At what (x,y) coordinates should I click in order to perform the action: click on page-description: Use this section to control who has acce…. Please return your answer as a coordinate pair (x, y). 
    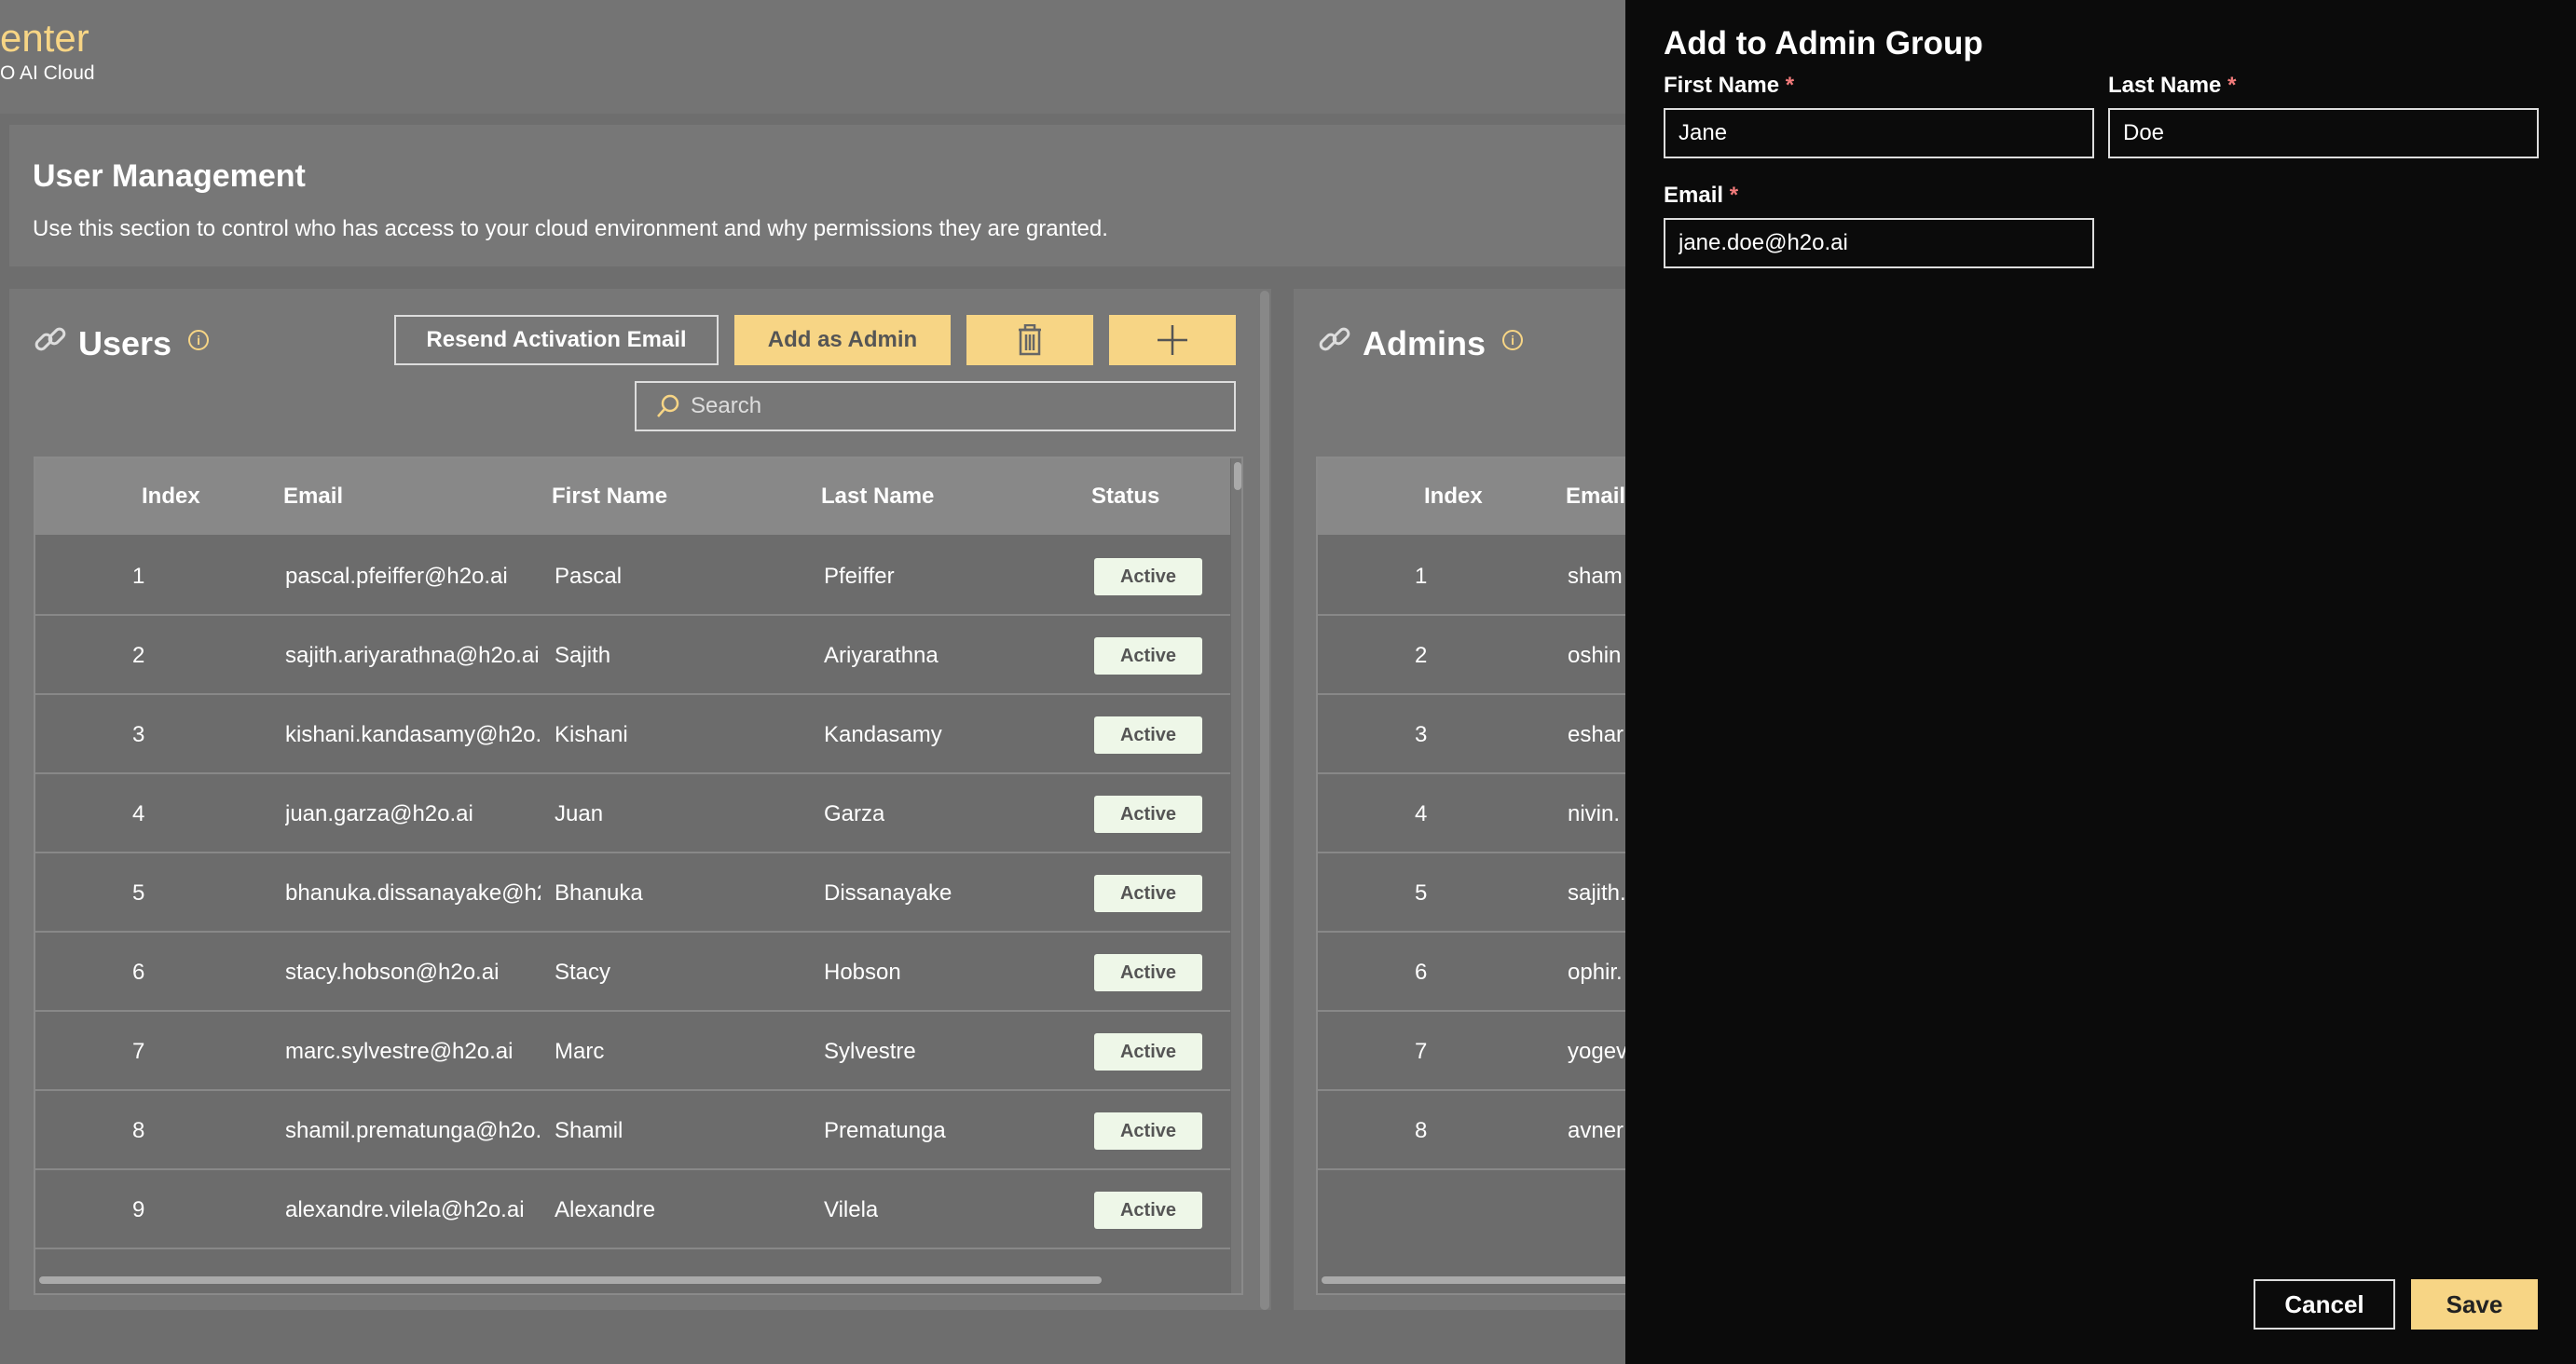
    Looking at the image, I should click on (570, 228).